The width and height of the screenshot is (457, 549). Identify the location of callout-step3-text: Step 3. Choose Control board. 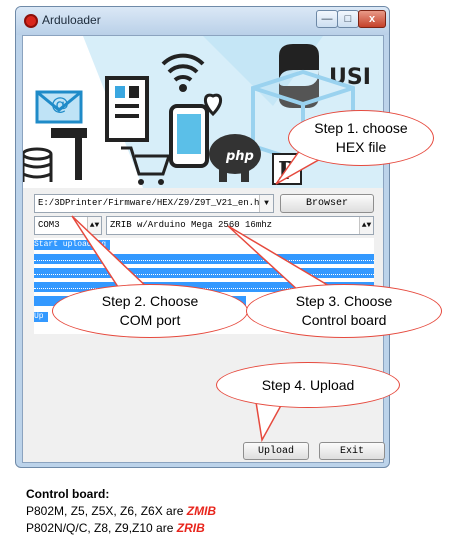
(344, 310).